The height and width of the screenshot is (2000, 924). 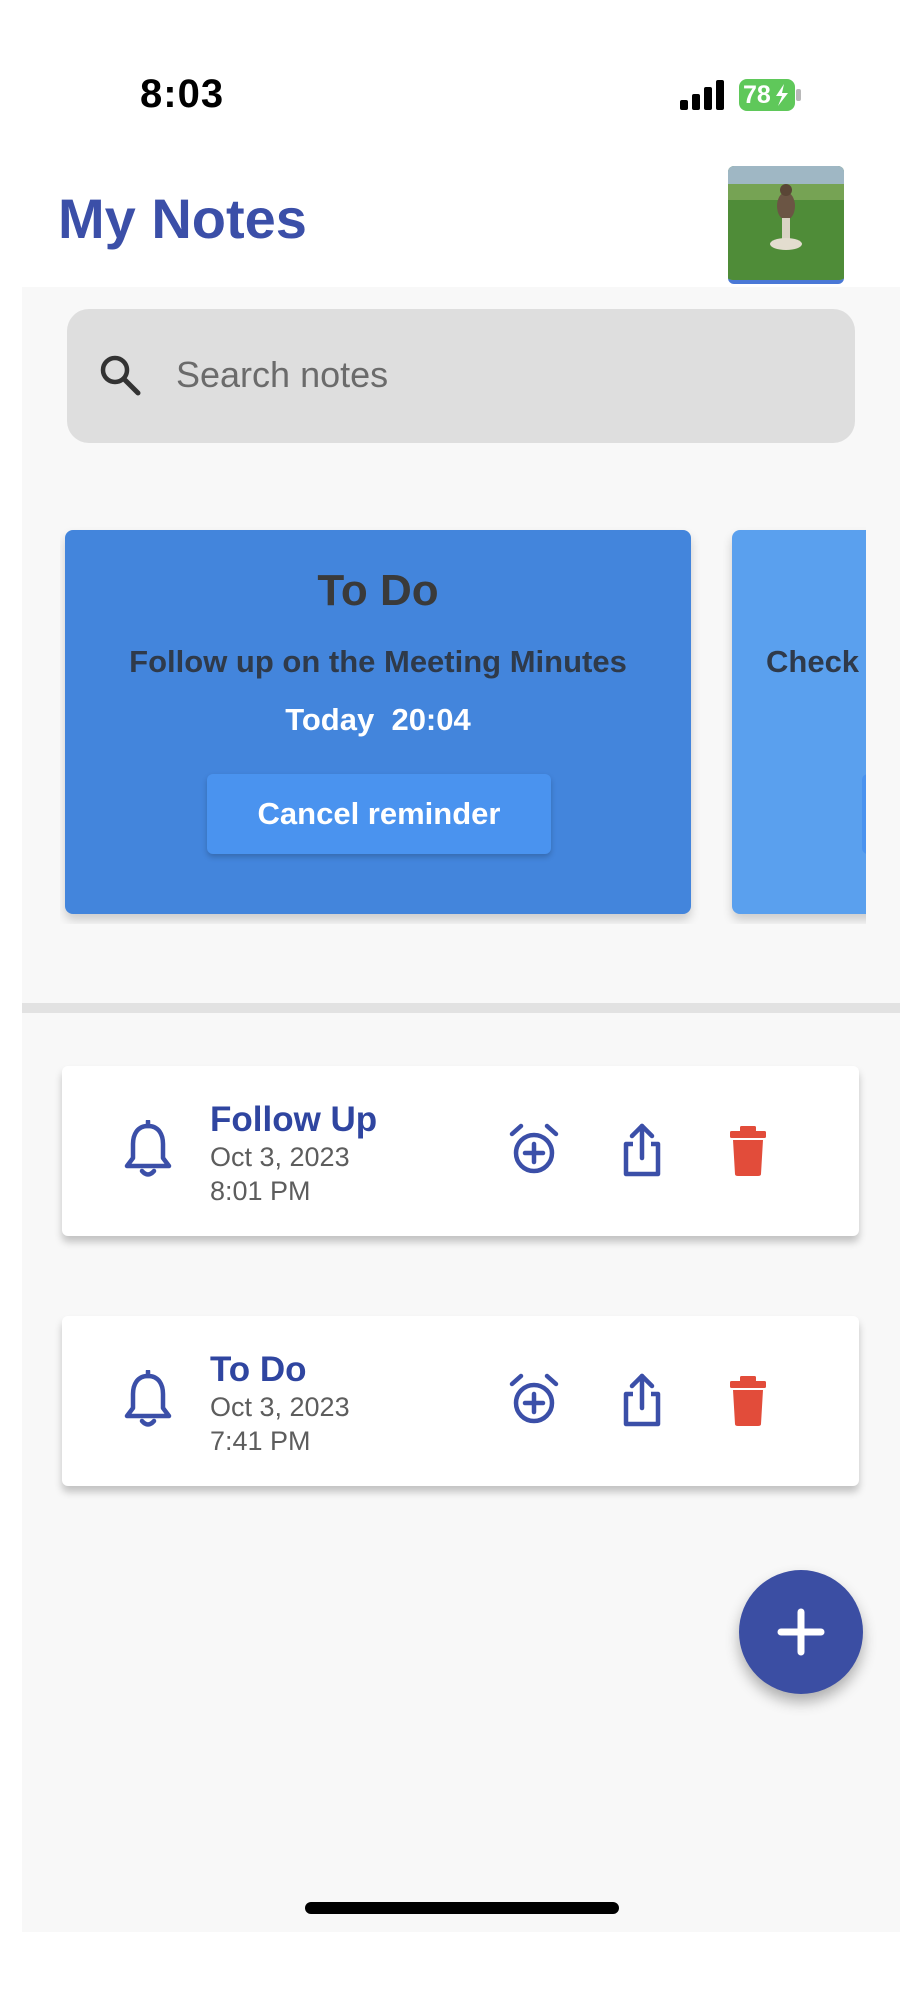 What do you see at coordinates (378, 661) in the screenshot?
I see `reminder-card-note: Follow up on the Meeting Minutes` at bounding box center [378, 661].